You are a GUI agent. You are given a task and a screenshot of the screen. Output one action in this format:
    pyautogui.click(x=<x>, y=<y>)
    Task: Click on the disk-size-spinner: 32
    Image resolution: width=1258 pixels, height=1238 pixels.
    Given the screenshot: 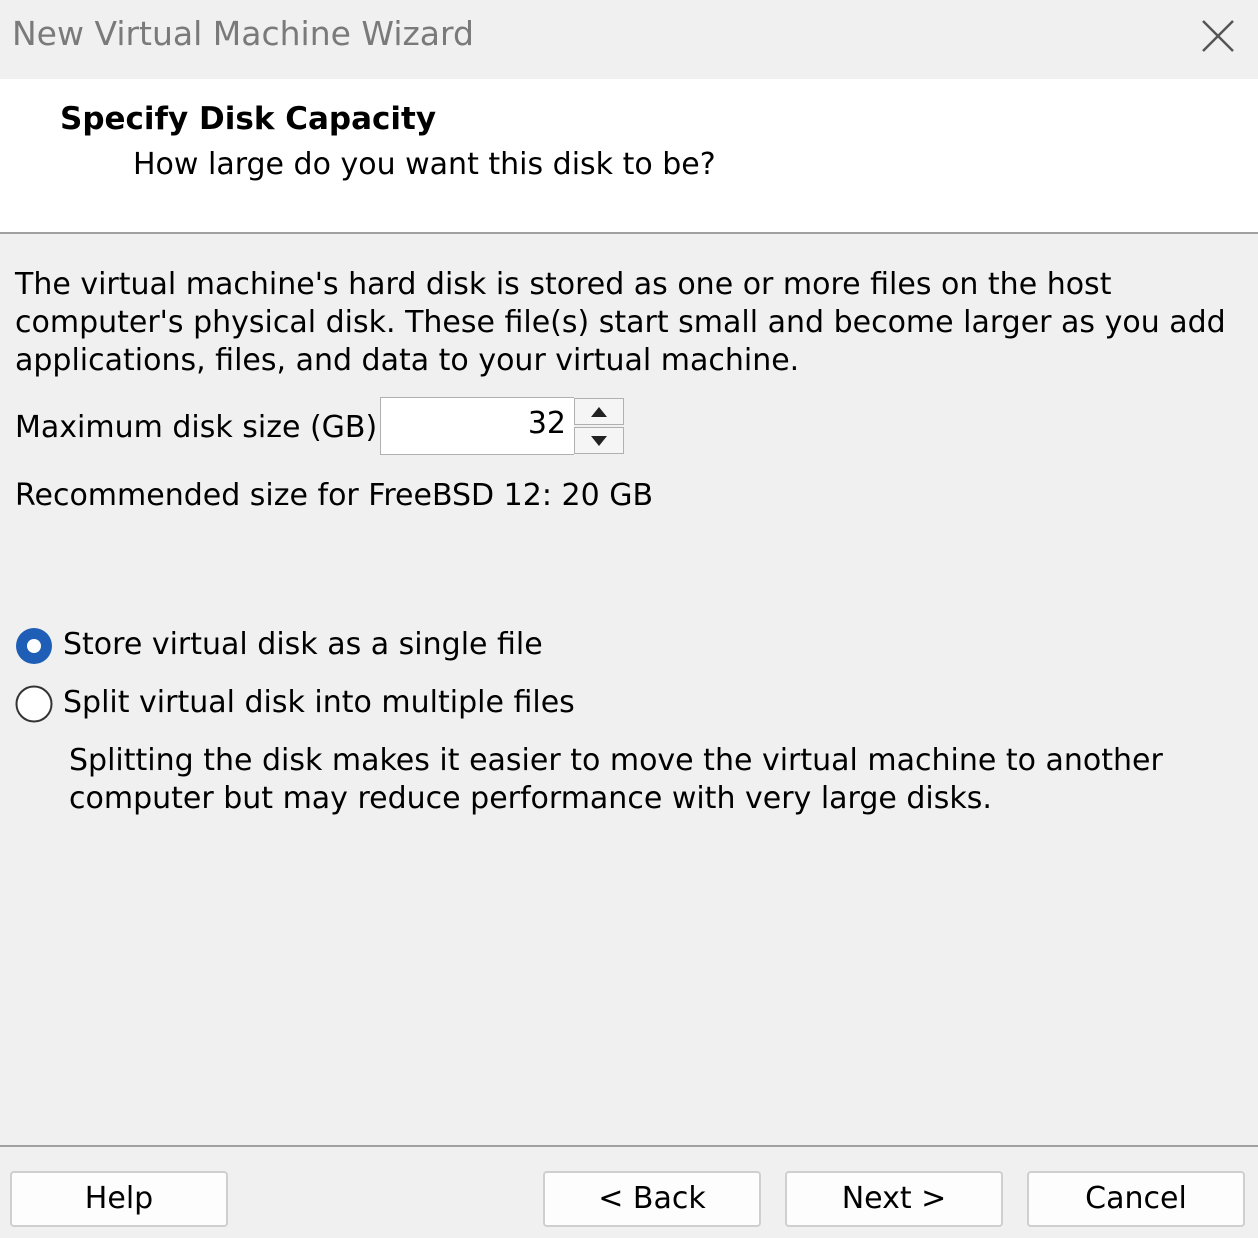 What is the action you would take?
    pyautogui.click(x=503, y=427)
    